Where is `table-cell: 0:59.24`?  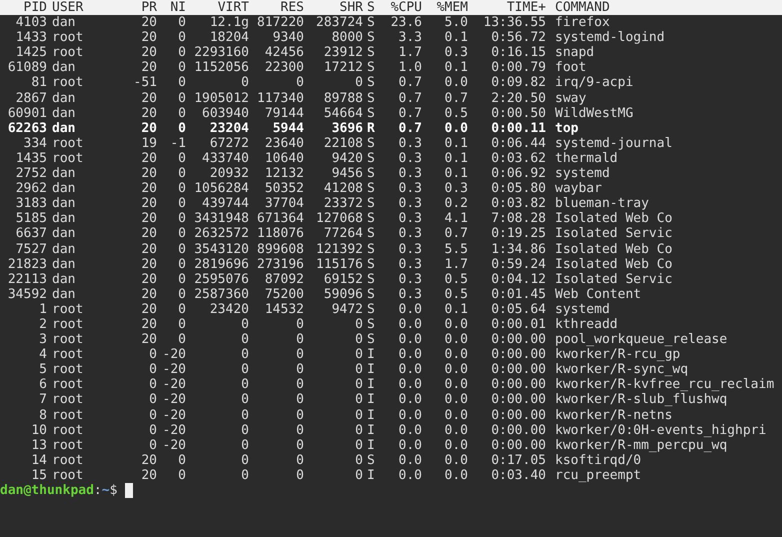 table-cell: 0:59.24 is located at coordinates (518, 264).